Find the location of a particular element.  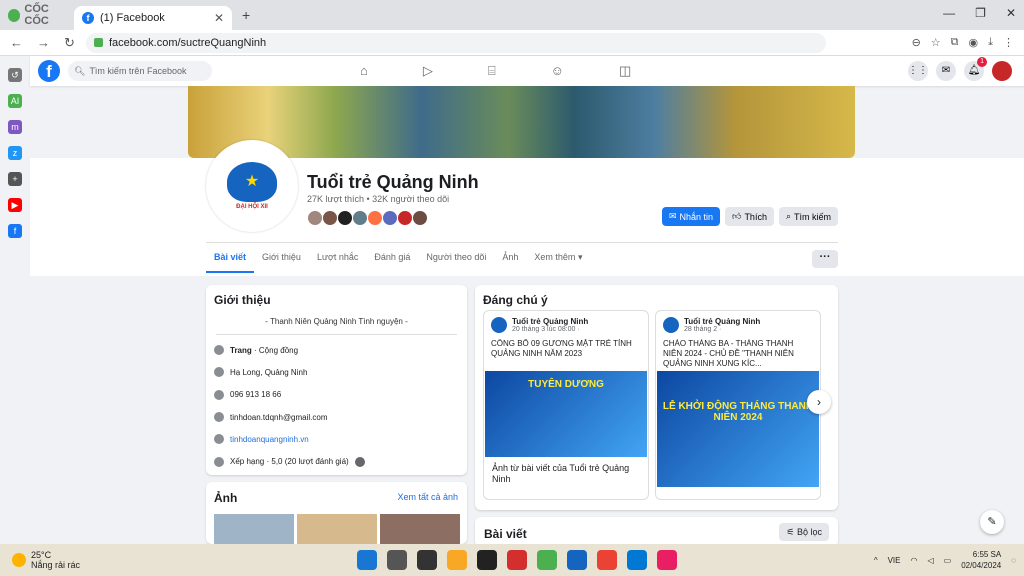

compose-icon: ✎ is located at coordinates (992, 522).